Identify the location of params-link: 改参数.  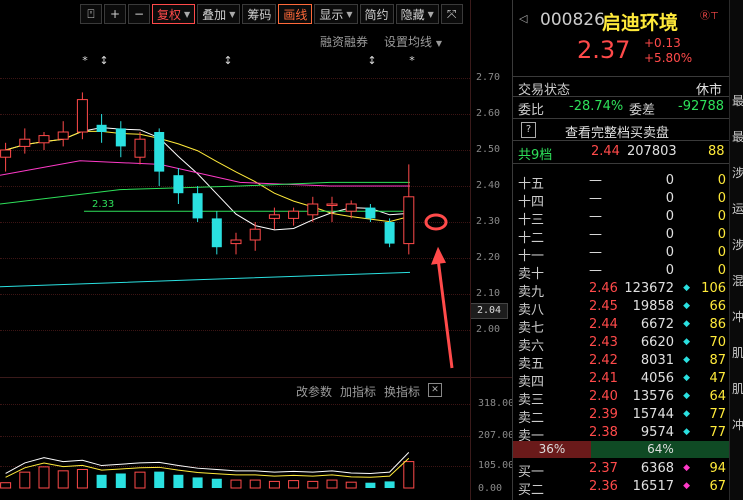
(314, 391).